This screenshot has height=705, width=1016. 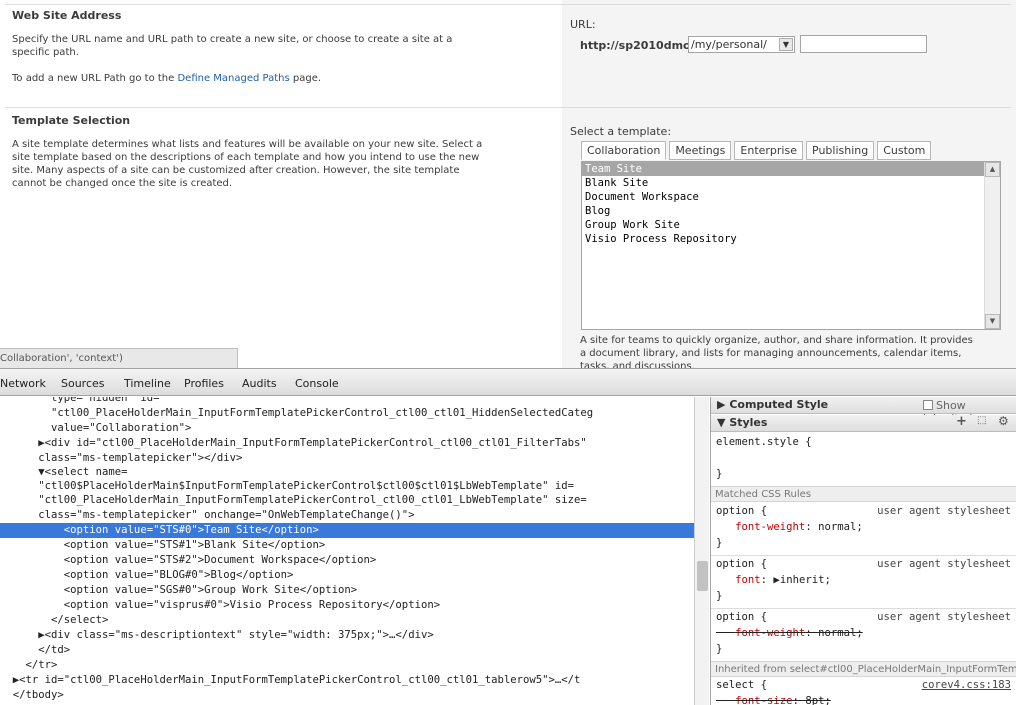 What do you see at coordinates (583, 24) in the screenshot?
I see `url-label: URL:` at bounding box center [583, 24].